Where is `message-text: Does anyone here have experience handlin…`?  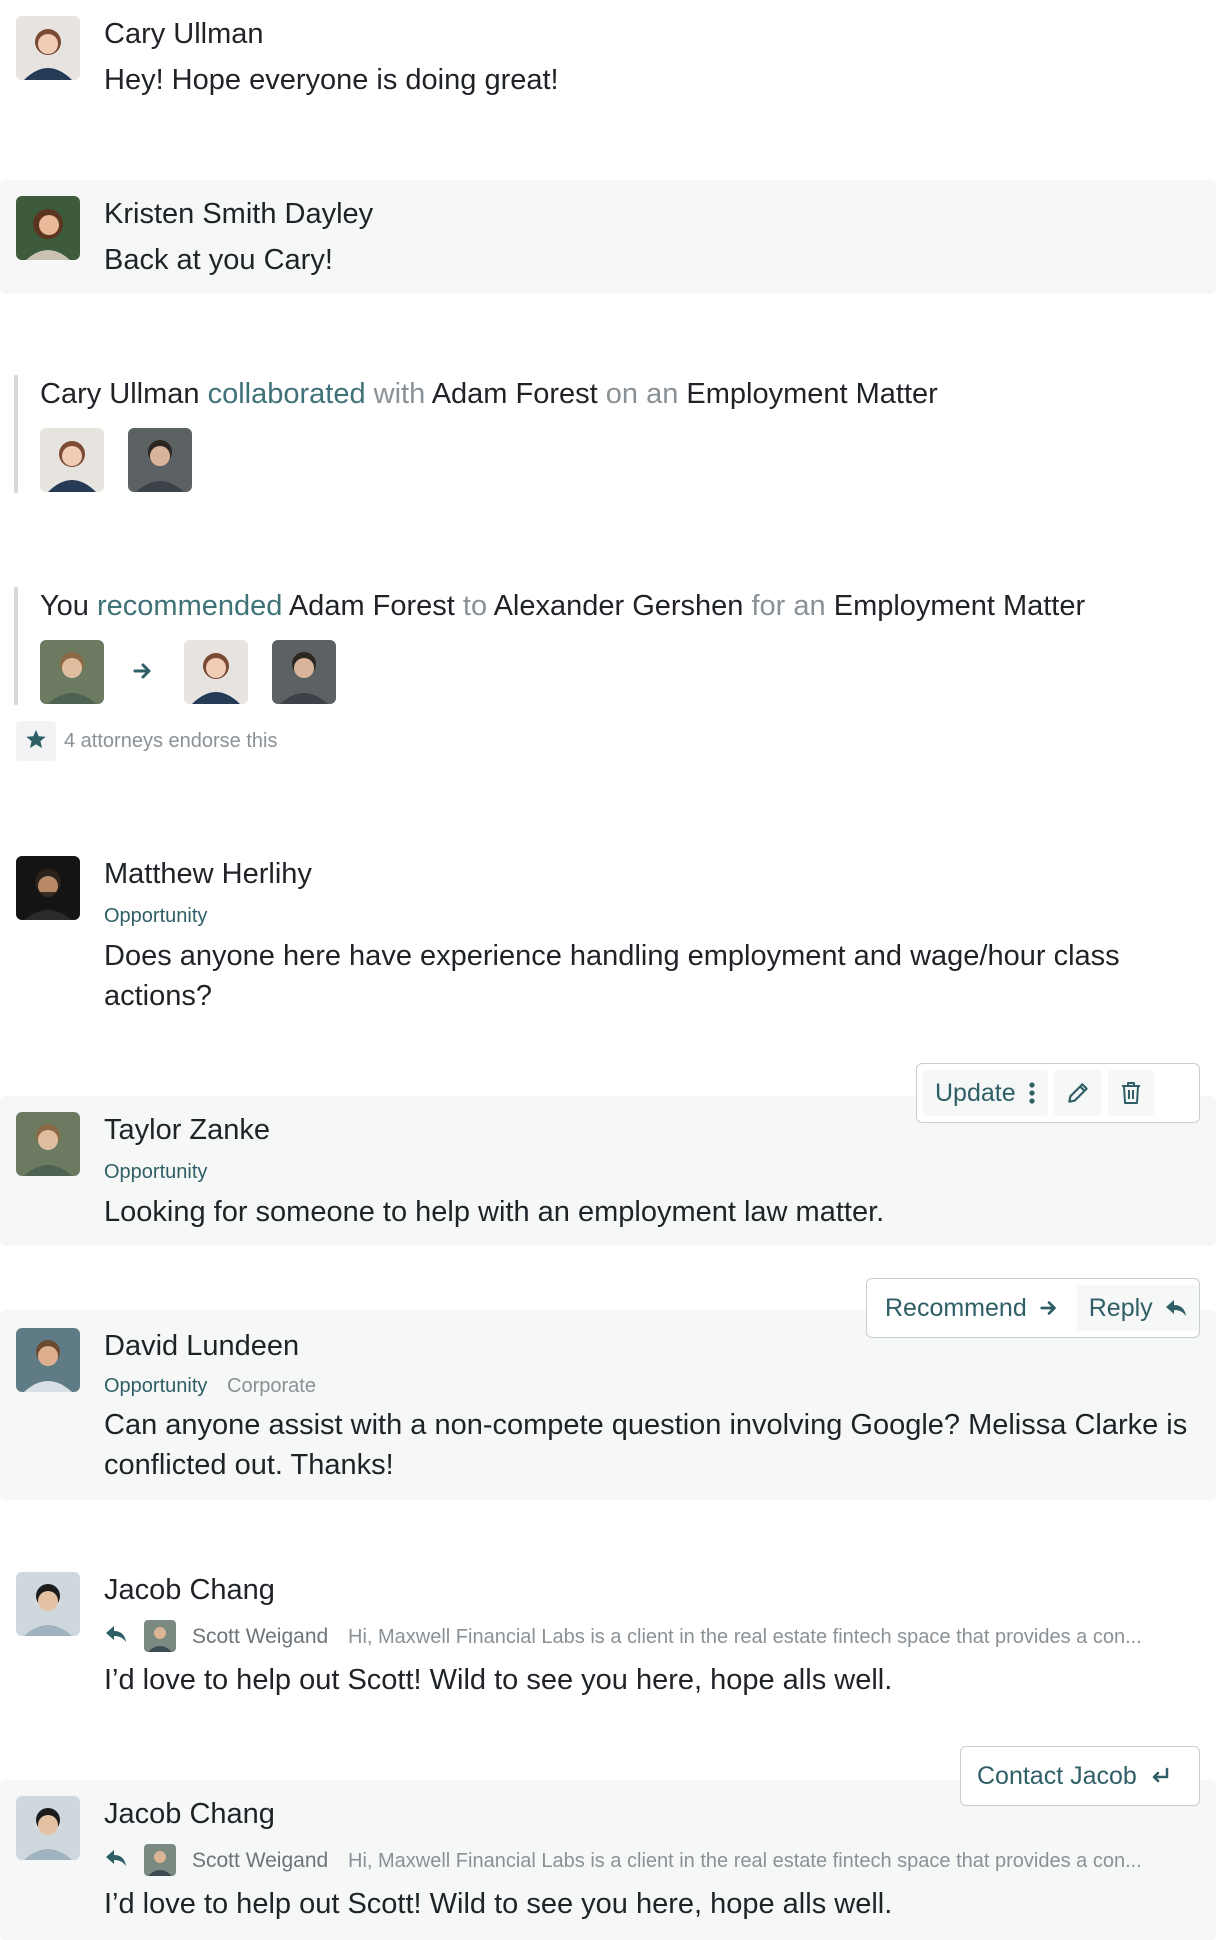
message-text: Does anyone here have experience handlin… is located at coordinates (612, 976).